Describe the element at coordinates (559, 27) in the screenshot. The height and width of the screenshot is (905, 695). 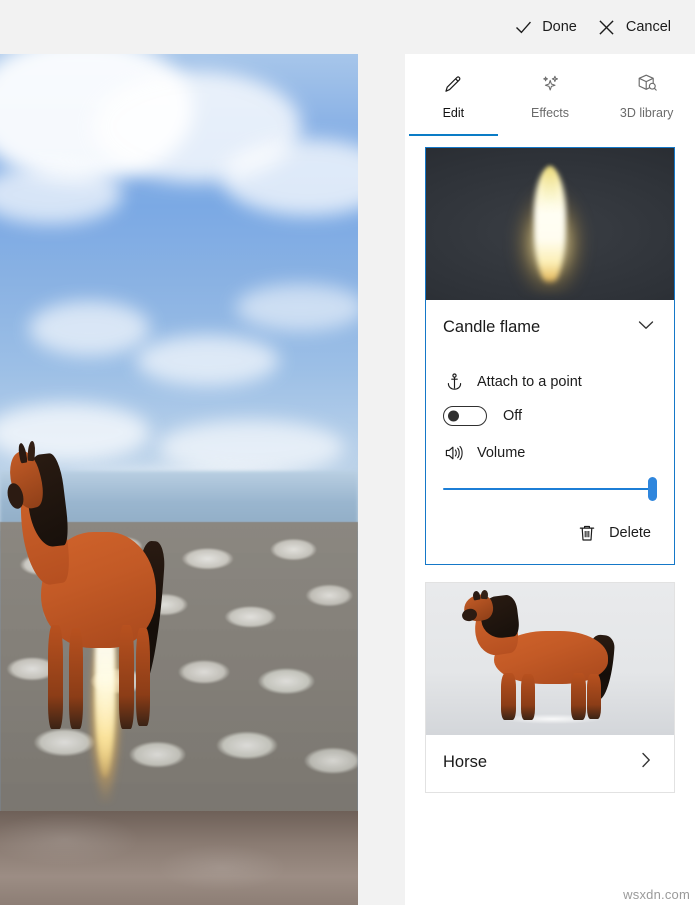
I see `done-label: Done` at that location.